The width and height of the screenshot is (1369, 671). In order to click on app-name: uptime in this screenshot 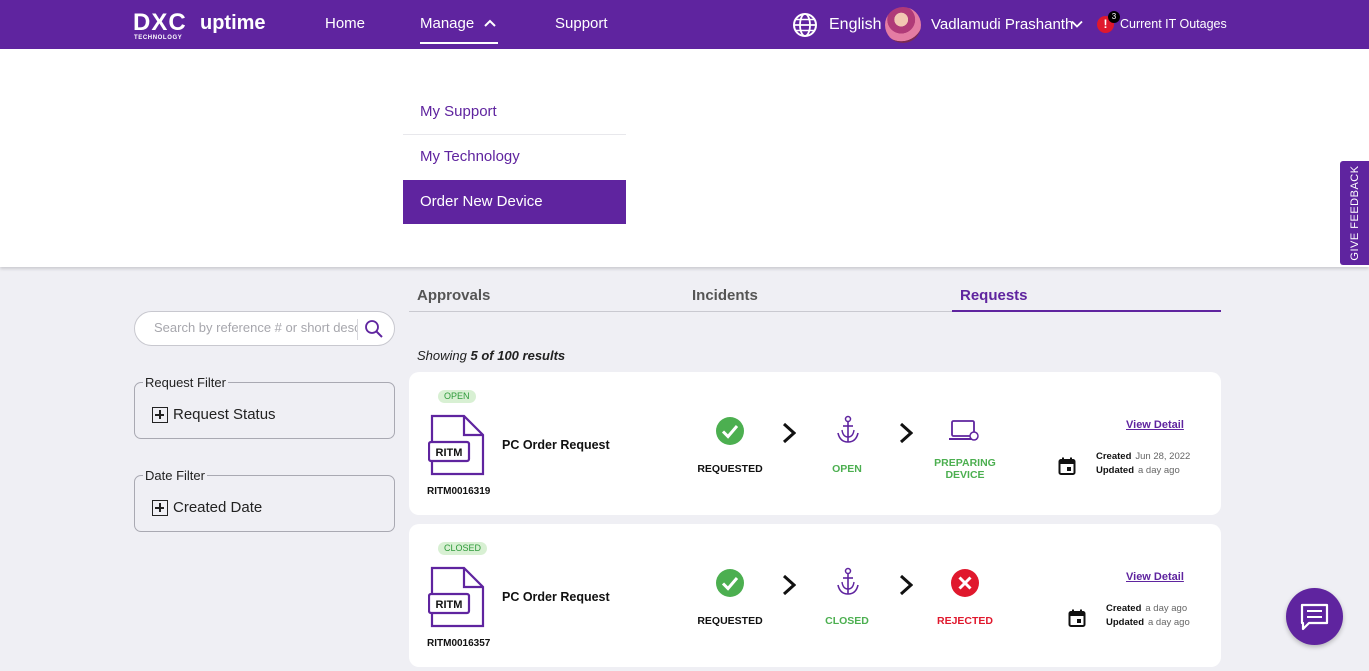, I will do `click(233, 23)`.